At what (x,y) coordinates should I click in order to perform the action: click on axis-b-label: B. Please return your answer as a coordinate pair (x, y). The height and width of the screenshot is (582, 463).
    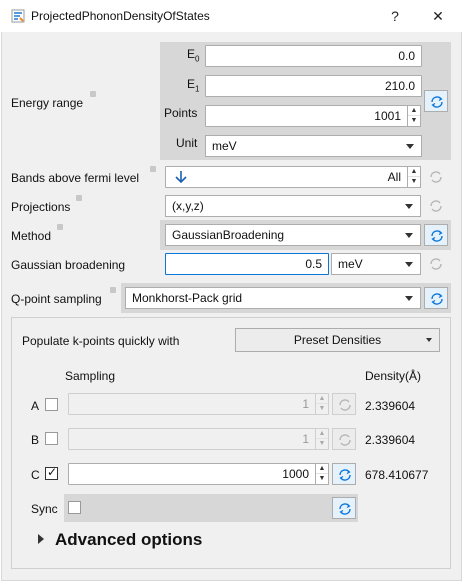
    Looking at the image, I should click on (35, 440).